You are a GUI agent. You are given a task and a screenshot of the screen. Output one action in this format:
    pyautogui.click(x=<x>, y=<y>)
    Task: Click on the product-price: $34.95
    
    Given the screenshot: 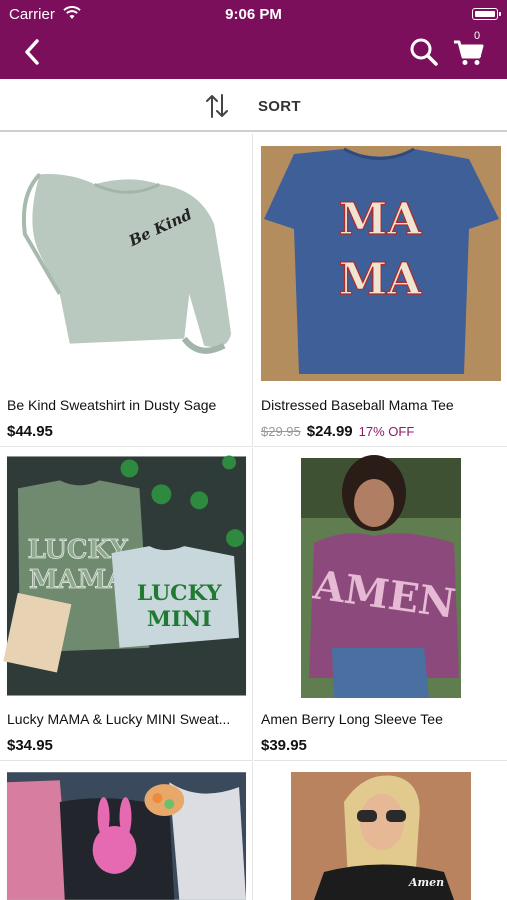 What is the action you would take?
    pyautogui.click(x=30, y=745)
    